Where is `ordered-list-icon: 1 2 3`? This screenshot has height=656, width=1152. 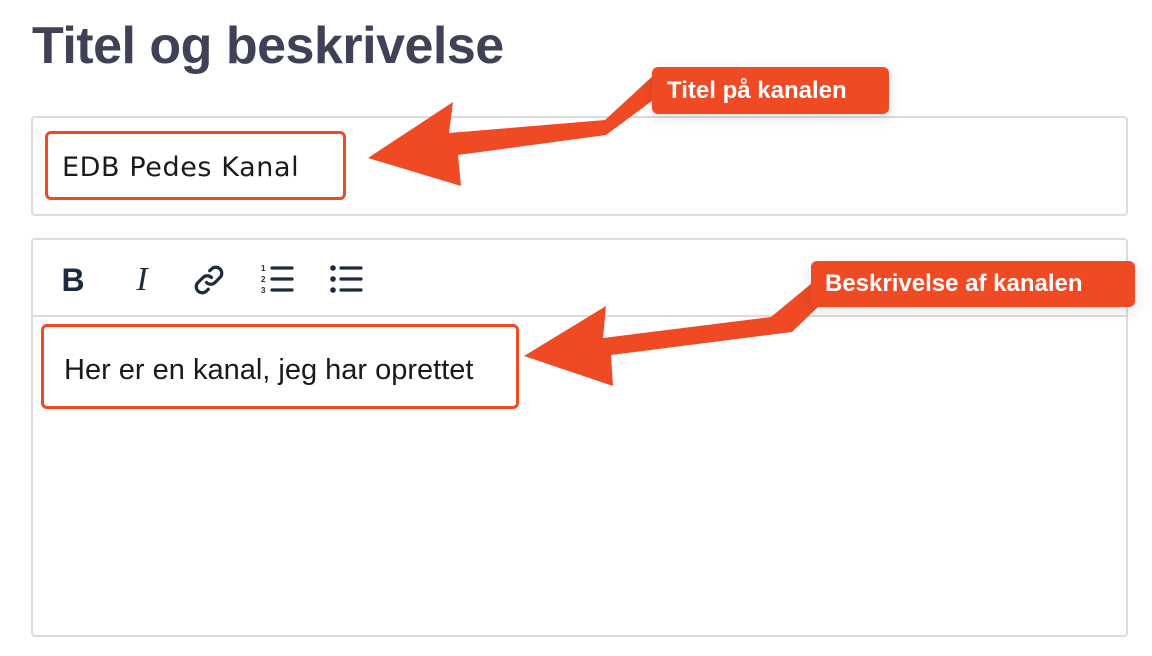
ordered-list-icon: 1 2 3 is located at coordinates (277, 279).